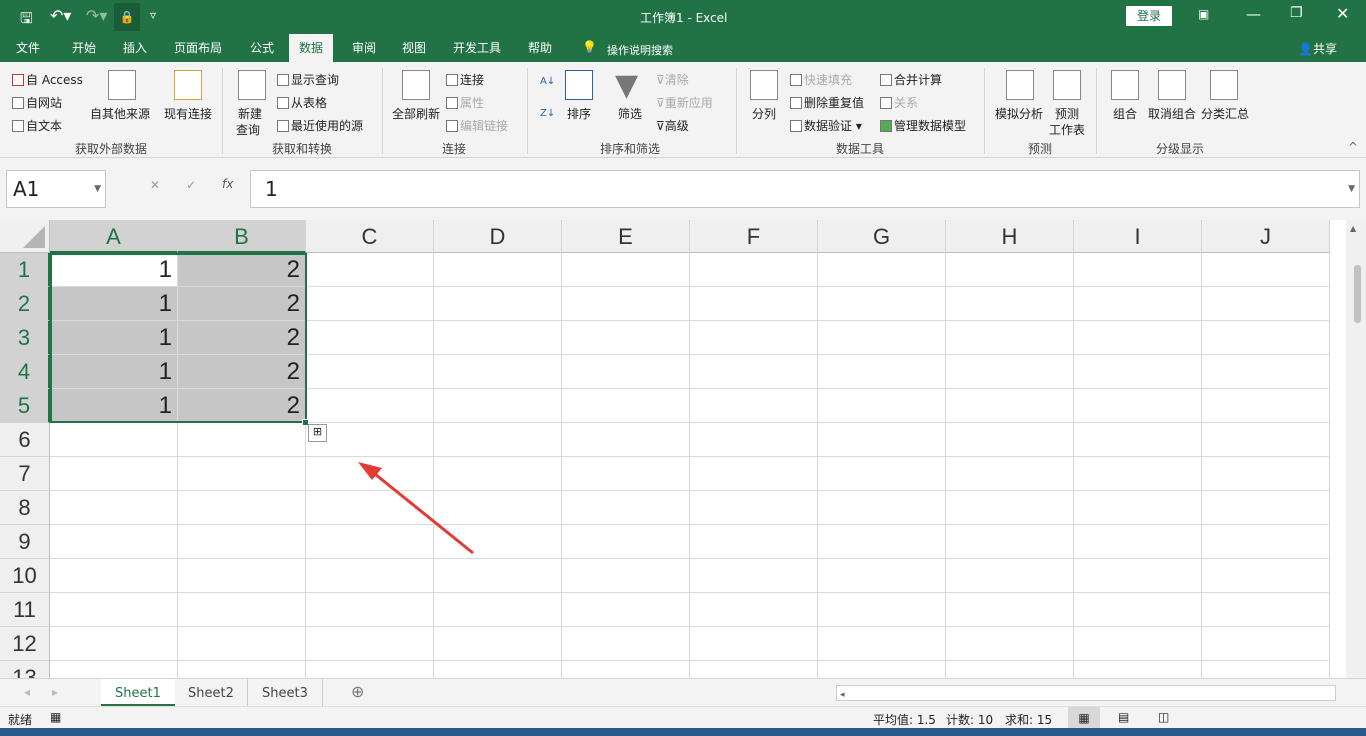  Describe the element at coordinates (138, 692) in the screenshot. I see `sheet-tab-sheet1: Sheet1` at that location.